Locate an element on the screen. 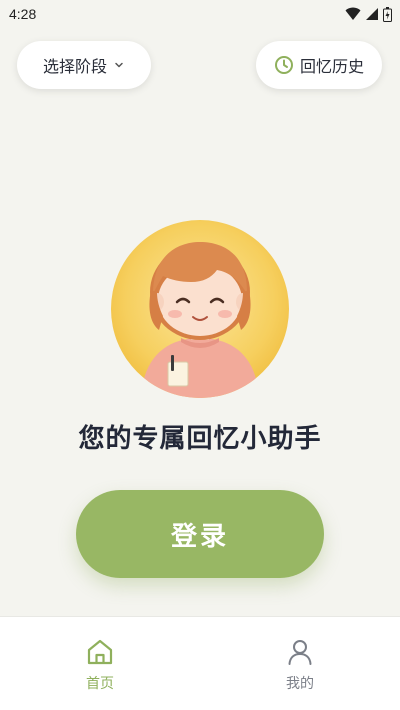 This screenshot has width=400, height=710. status-icons is located at coordinates (368, 14).